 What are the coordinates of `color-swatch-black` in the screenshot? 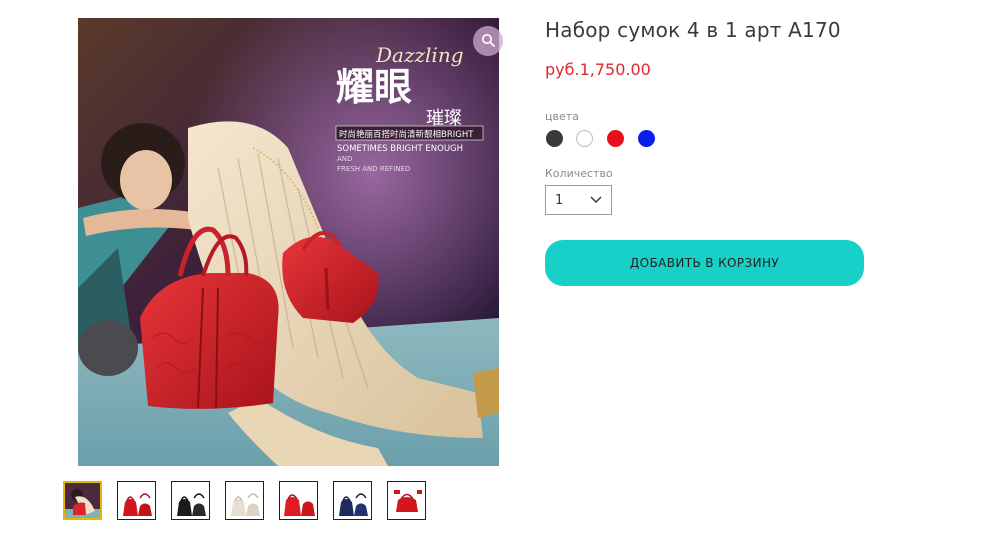 It's located at (554, 138).